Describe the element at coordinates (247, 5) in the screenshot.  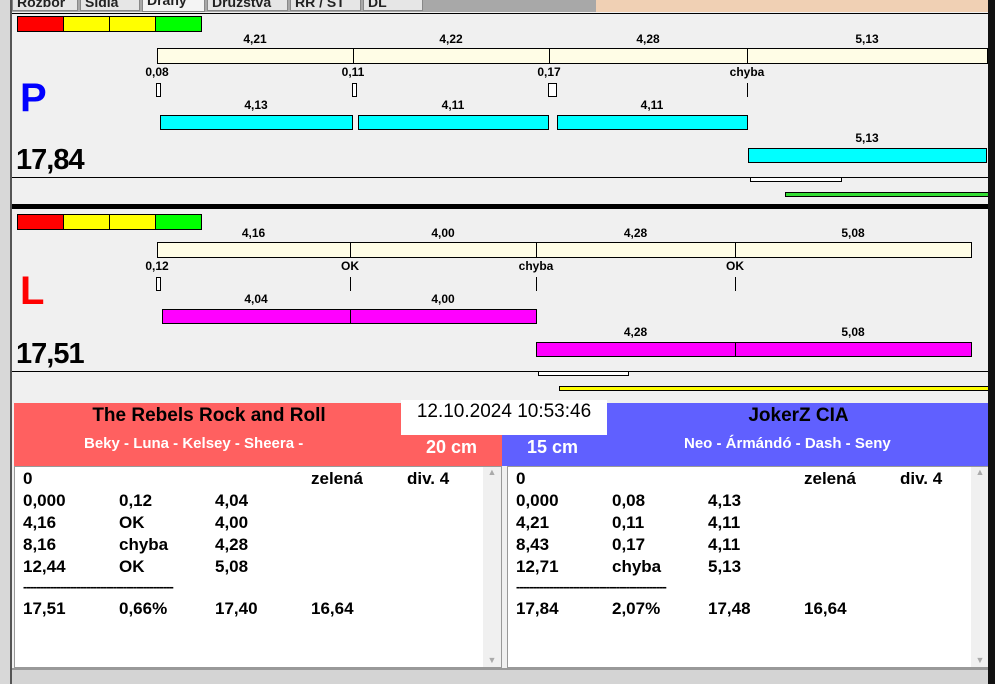
I see `tab-3: Družstva` at that location.